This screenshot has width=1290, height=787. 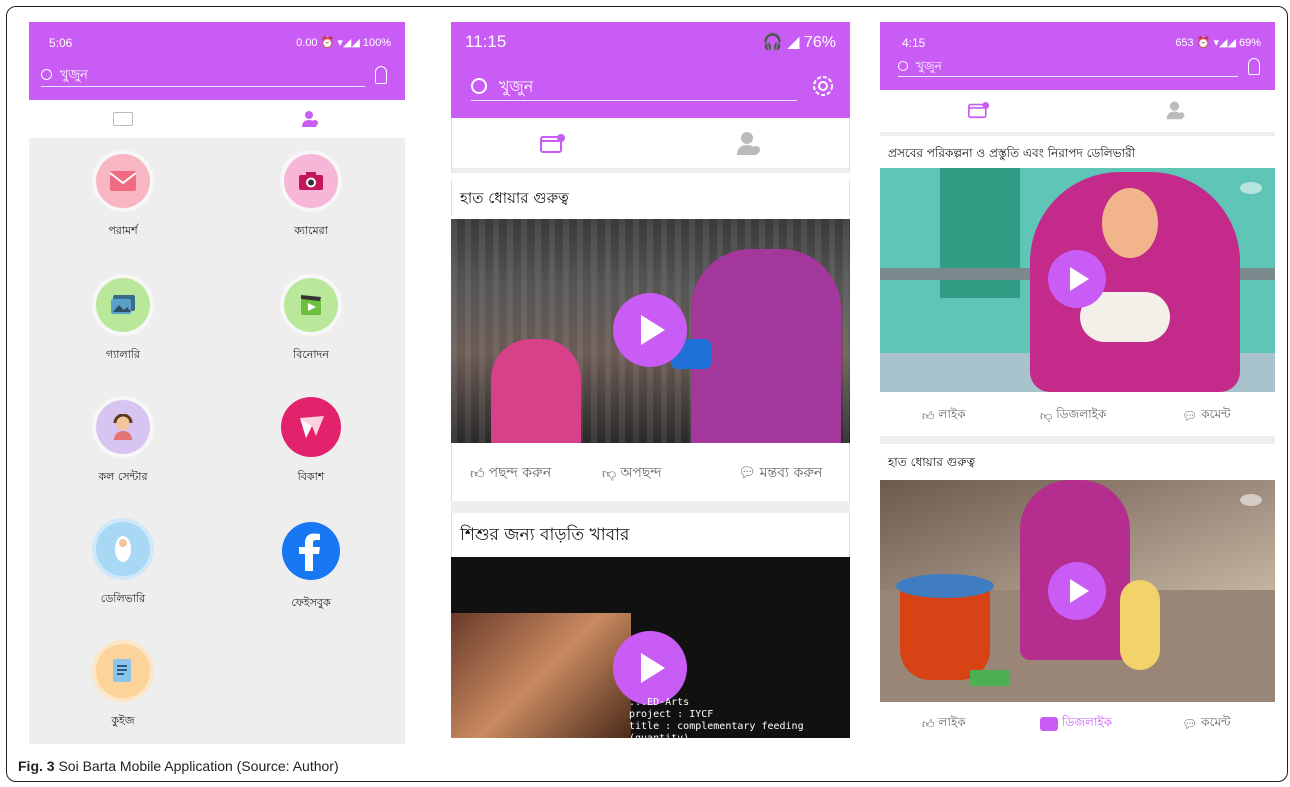 I want to click on film-icon, so click(x=311, y=305).